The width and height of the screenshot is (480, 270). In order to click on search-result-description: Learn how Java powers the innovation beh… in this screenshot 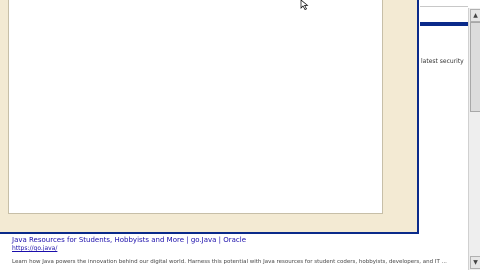, I will do `click(229, 262)`.